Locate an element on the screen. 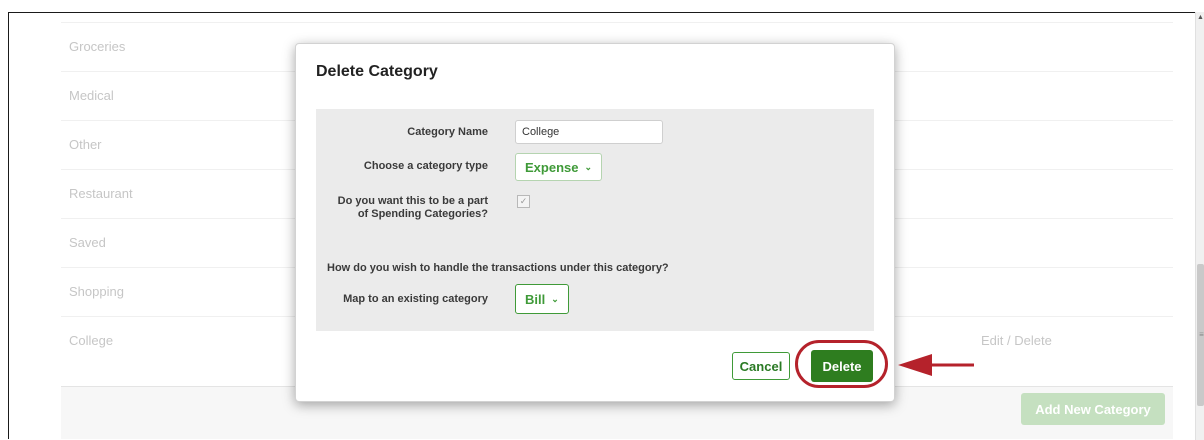  grip-icon: ≡ is located at coordinates (1201, 334).